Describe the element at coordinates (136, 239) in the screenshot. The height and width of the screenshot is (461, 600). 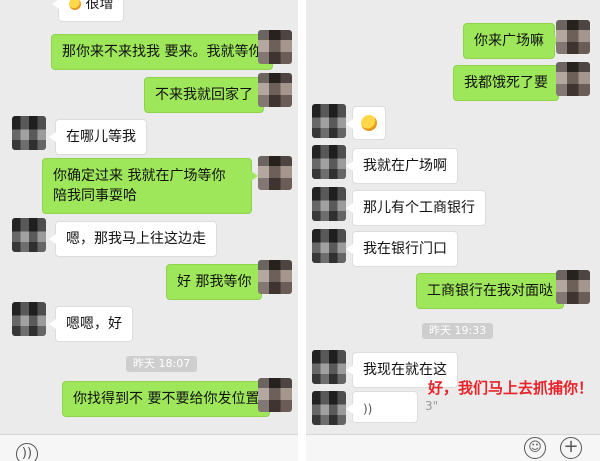
I see `message-text: 嗯，那我马上往这边走` at that location.